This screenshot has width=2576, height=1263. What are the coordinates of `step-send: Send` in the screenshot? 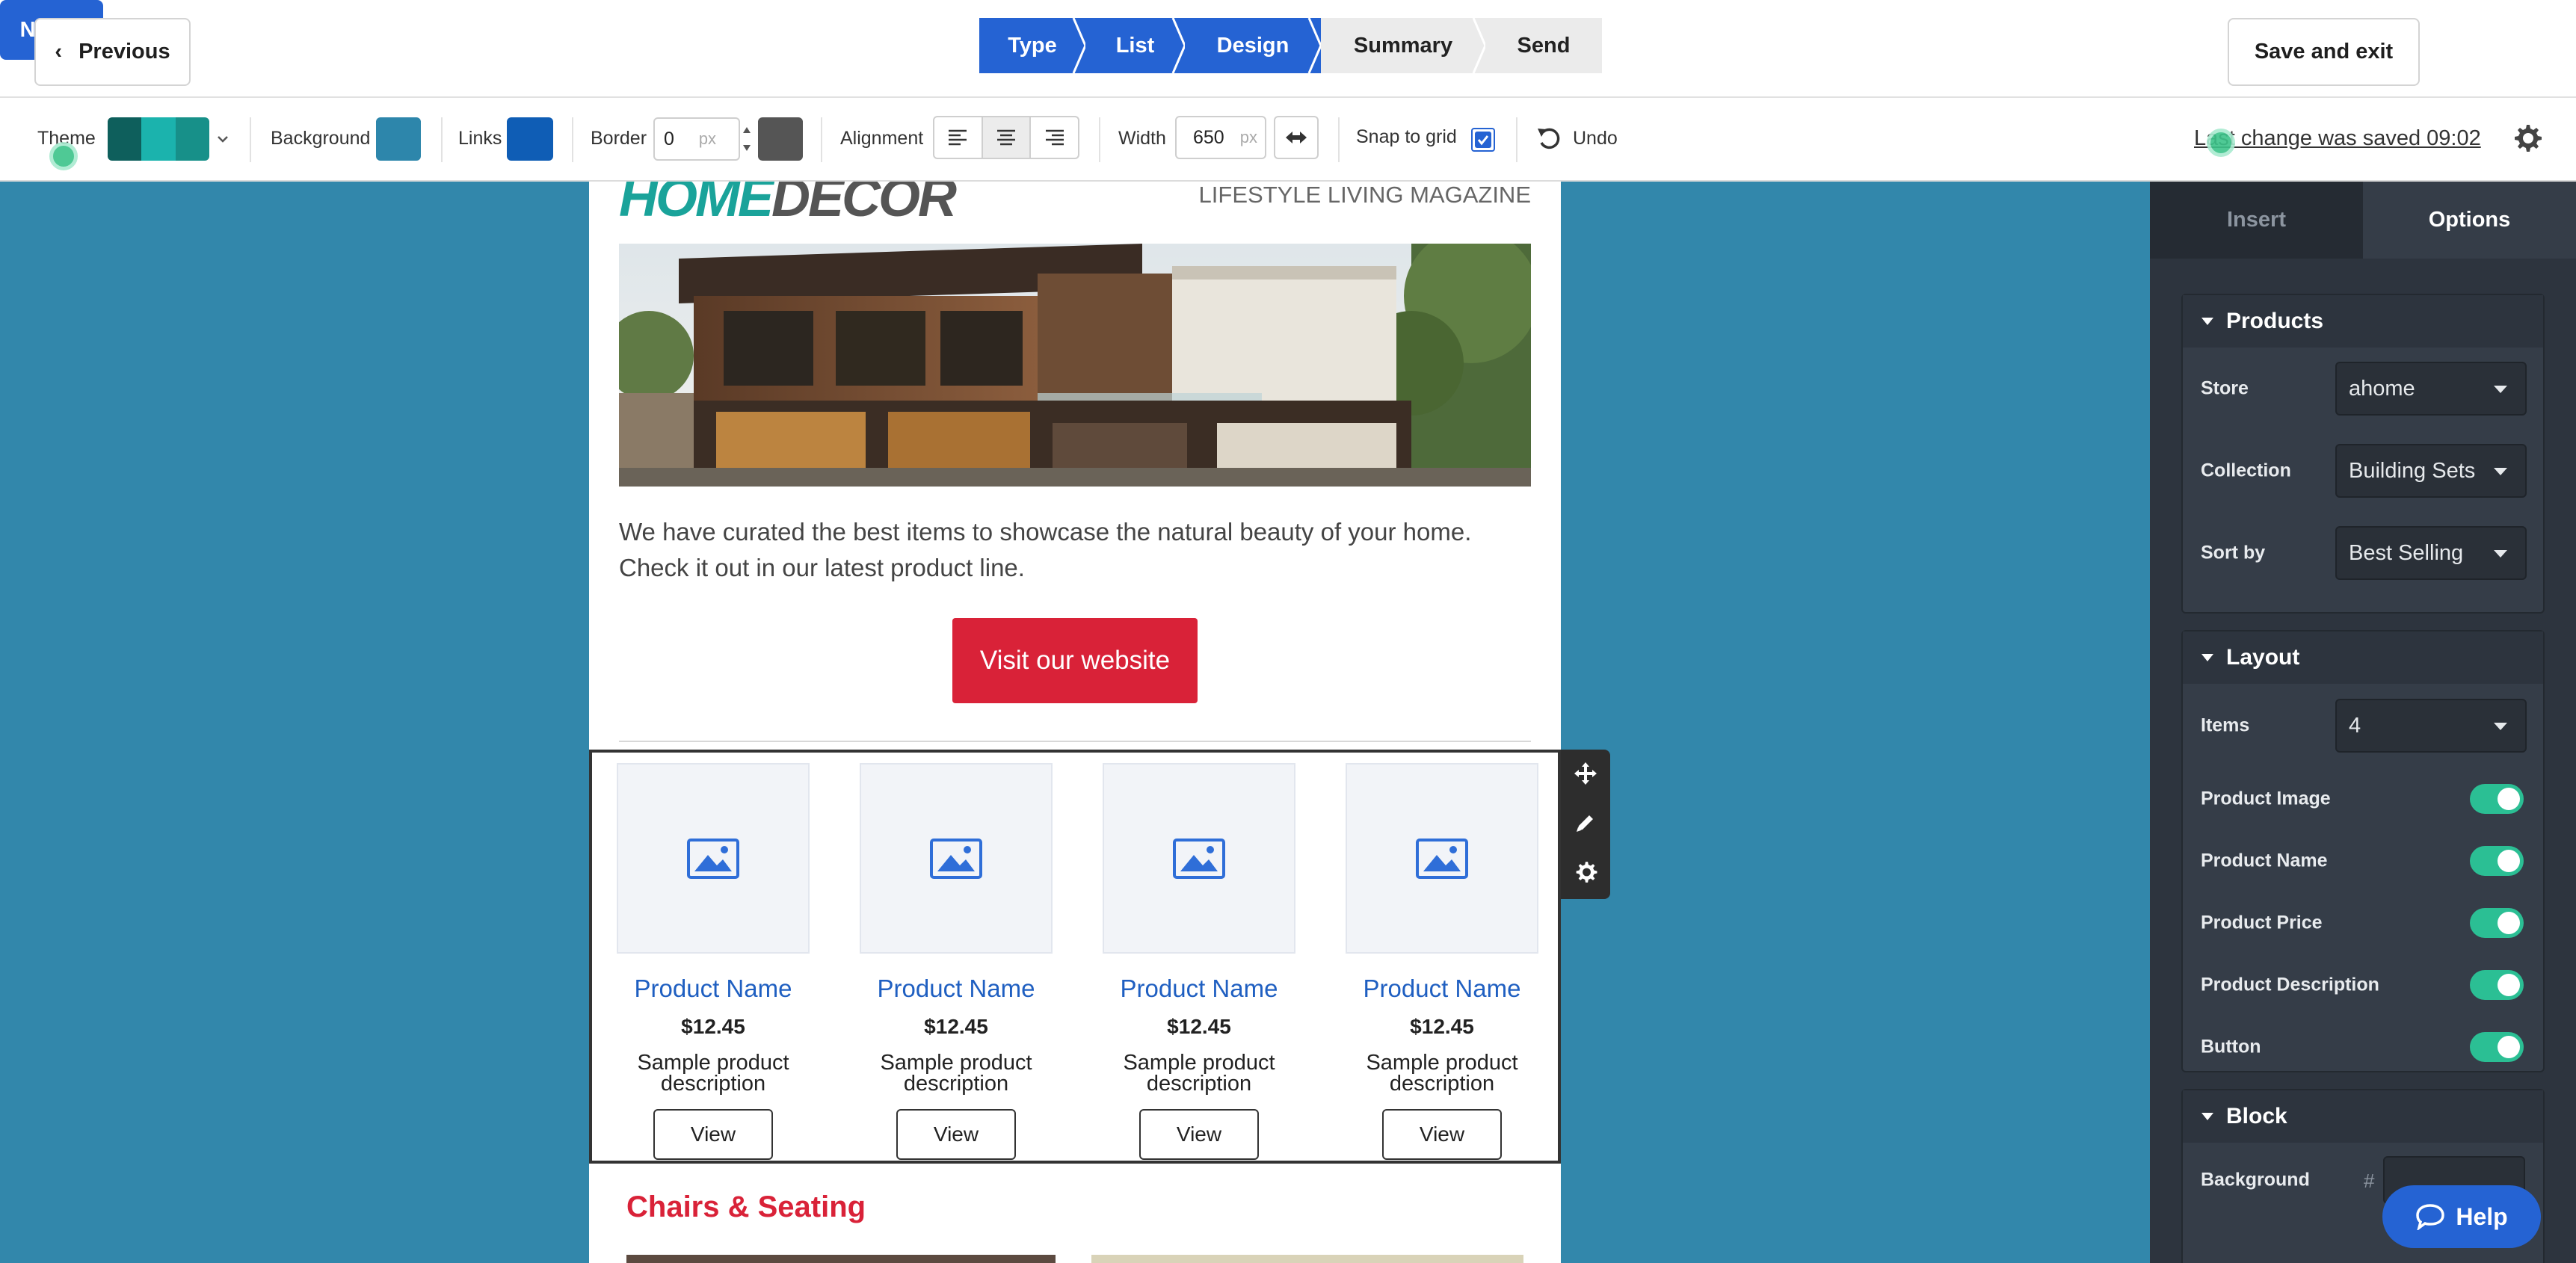 It's located at (1543, 45).